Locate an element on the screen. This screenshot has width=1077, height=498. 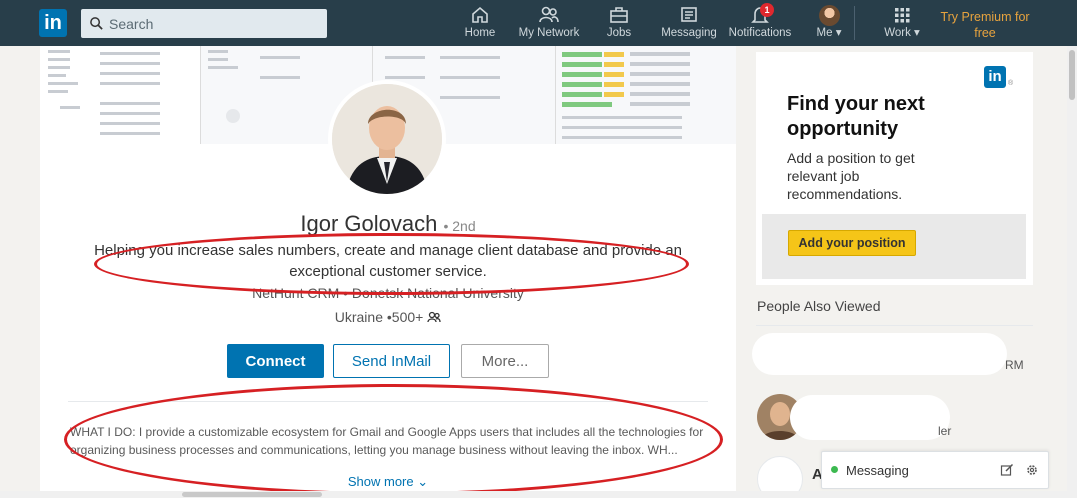
avatar is located at coordinates (829, 15).